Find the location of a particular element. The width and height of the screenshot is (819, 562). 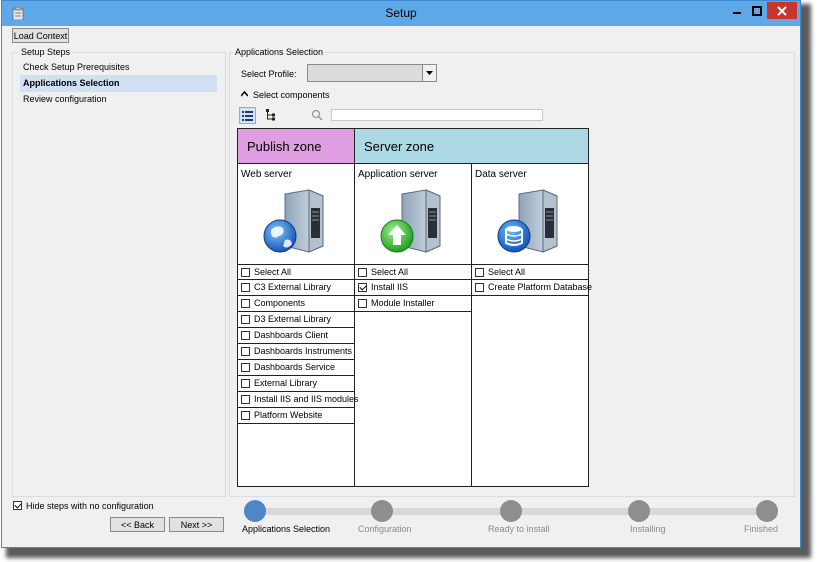

checkbox-label: Platform Website is located at coordinates (288, 415).